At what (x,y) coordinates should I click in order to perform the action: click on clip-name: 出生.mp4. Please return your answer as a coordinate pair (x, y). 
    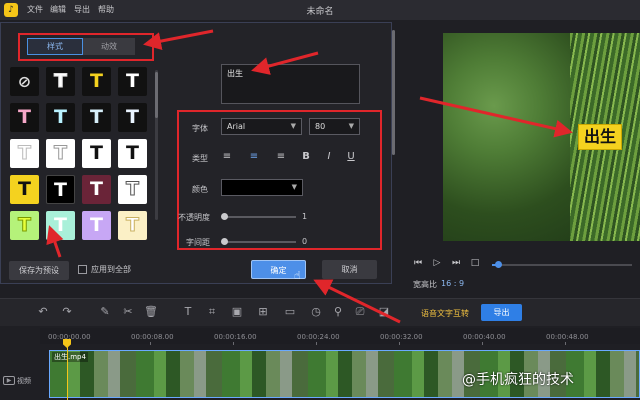
    Looking at the image, I should click on (70, 357).